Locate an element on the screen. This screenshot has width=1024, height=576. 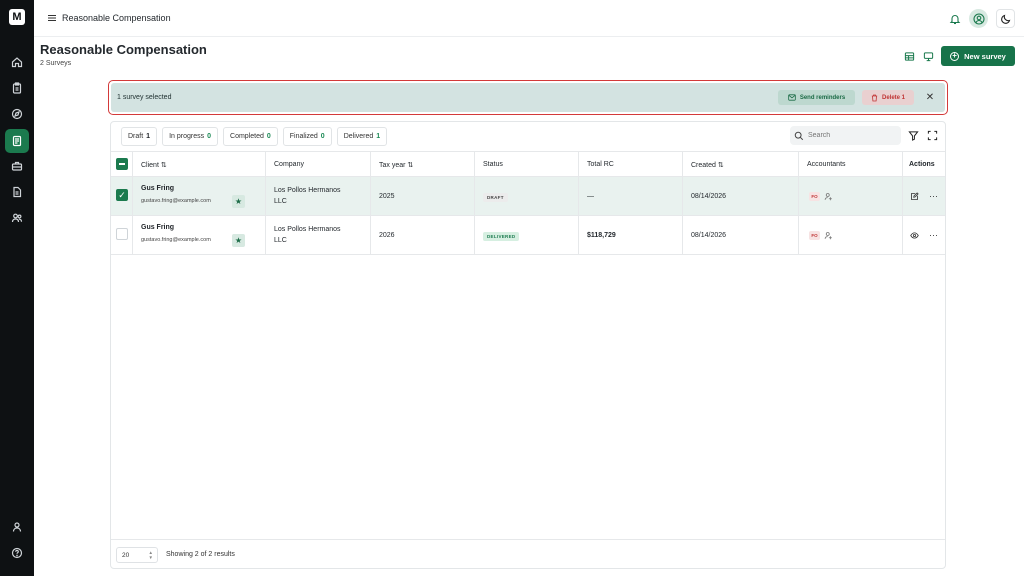
status-badge: DELIVERED is located at coordinates (501, 236).